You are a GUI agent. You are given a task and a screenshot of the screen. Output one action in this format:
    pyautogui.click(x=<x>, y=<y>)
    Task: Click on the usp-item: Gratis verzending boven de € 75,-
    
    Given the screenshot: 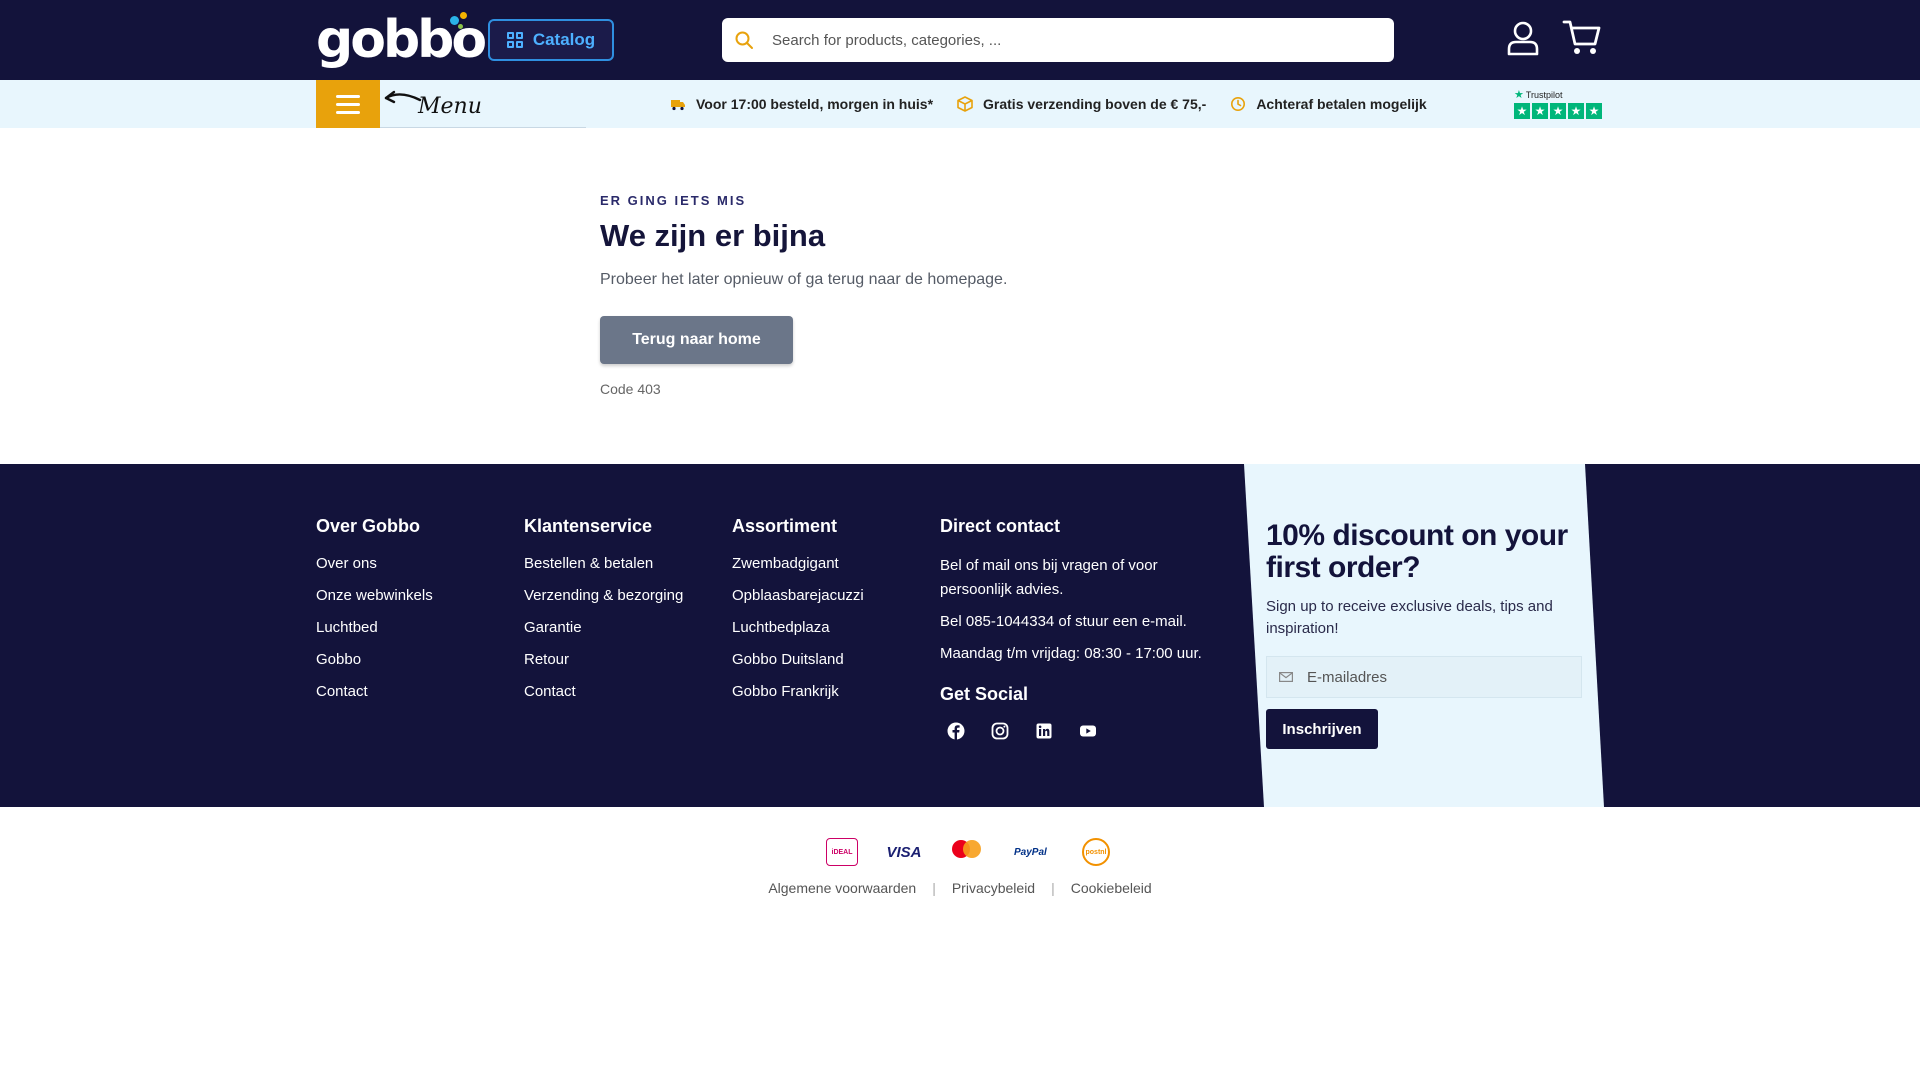 What is the action you would take?
    pyautogui.click(x=1081, y=104)
    